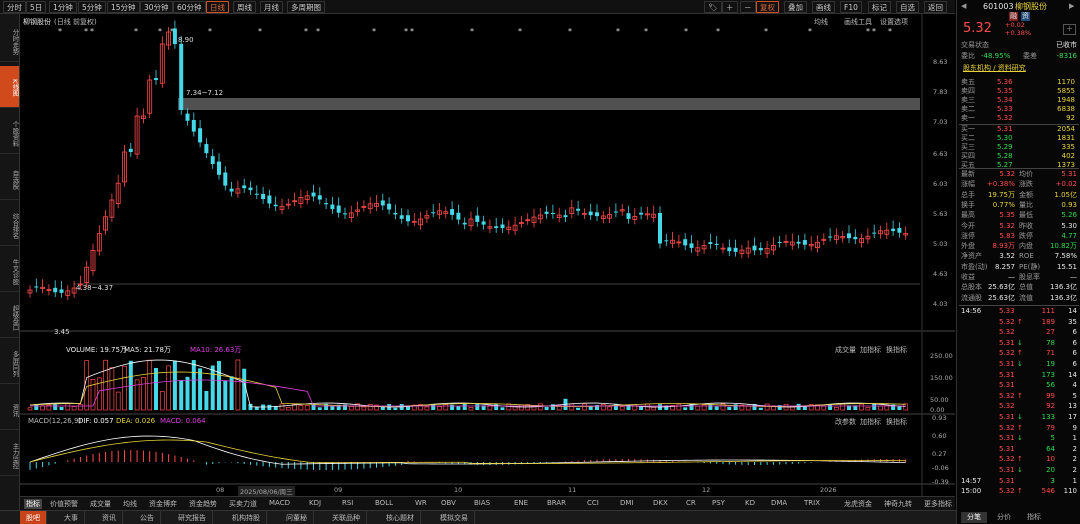  I want to click on indicator-tab-13: BIAS, so click(482, 503).